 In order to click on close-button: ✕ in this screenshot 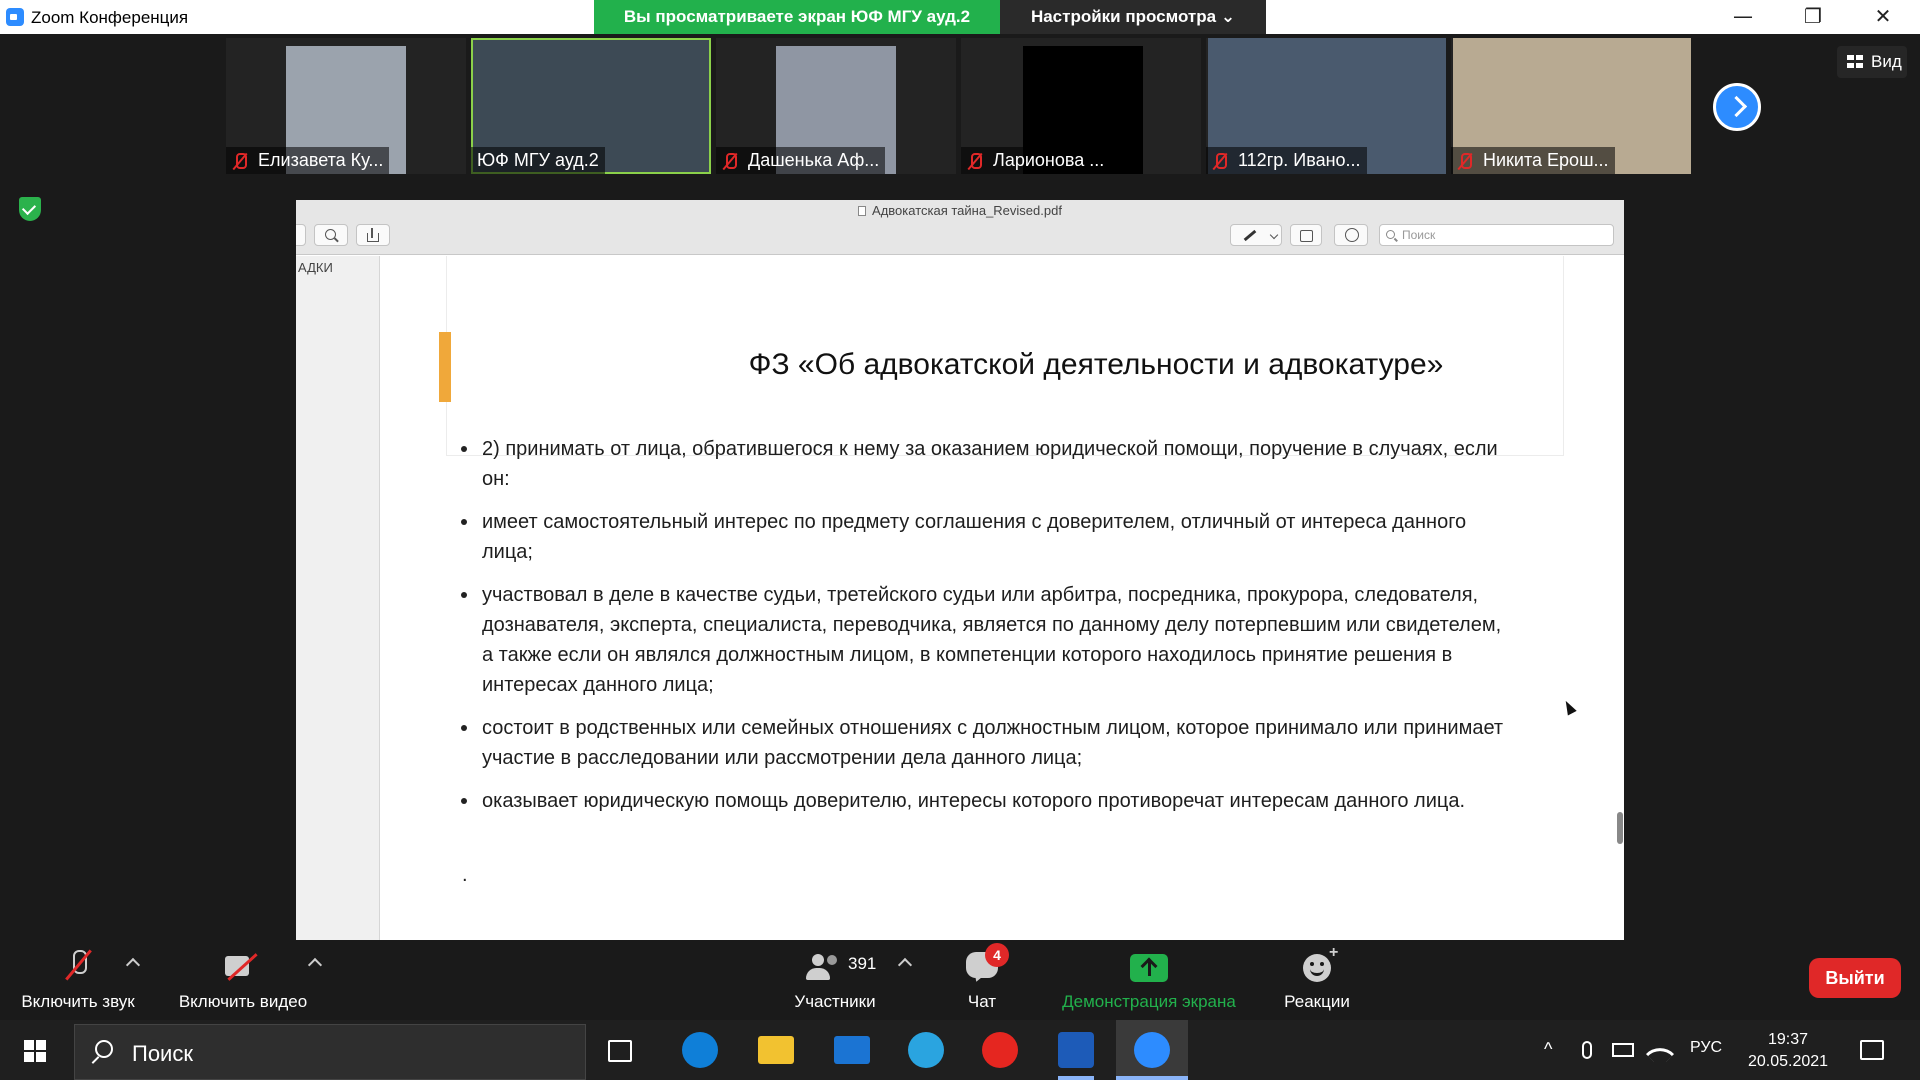, I will do `click(1883, 17)`.